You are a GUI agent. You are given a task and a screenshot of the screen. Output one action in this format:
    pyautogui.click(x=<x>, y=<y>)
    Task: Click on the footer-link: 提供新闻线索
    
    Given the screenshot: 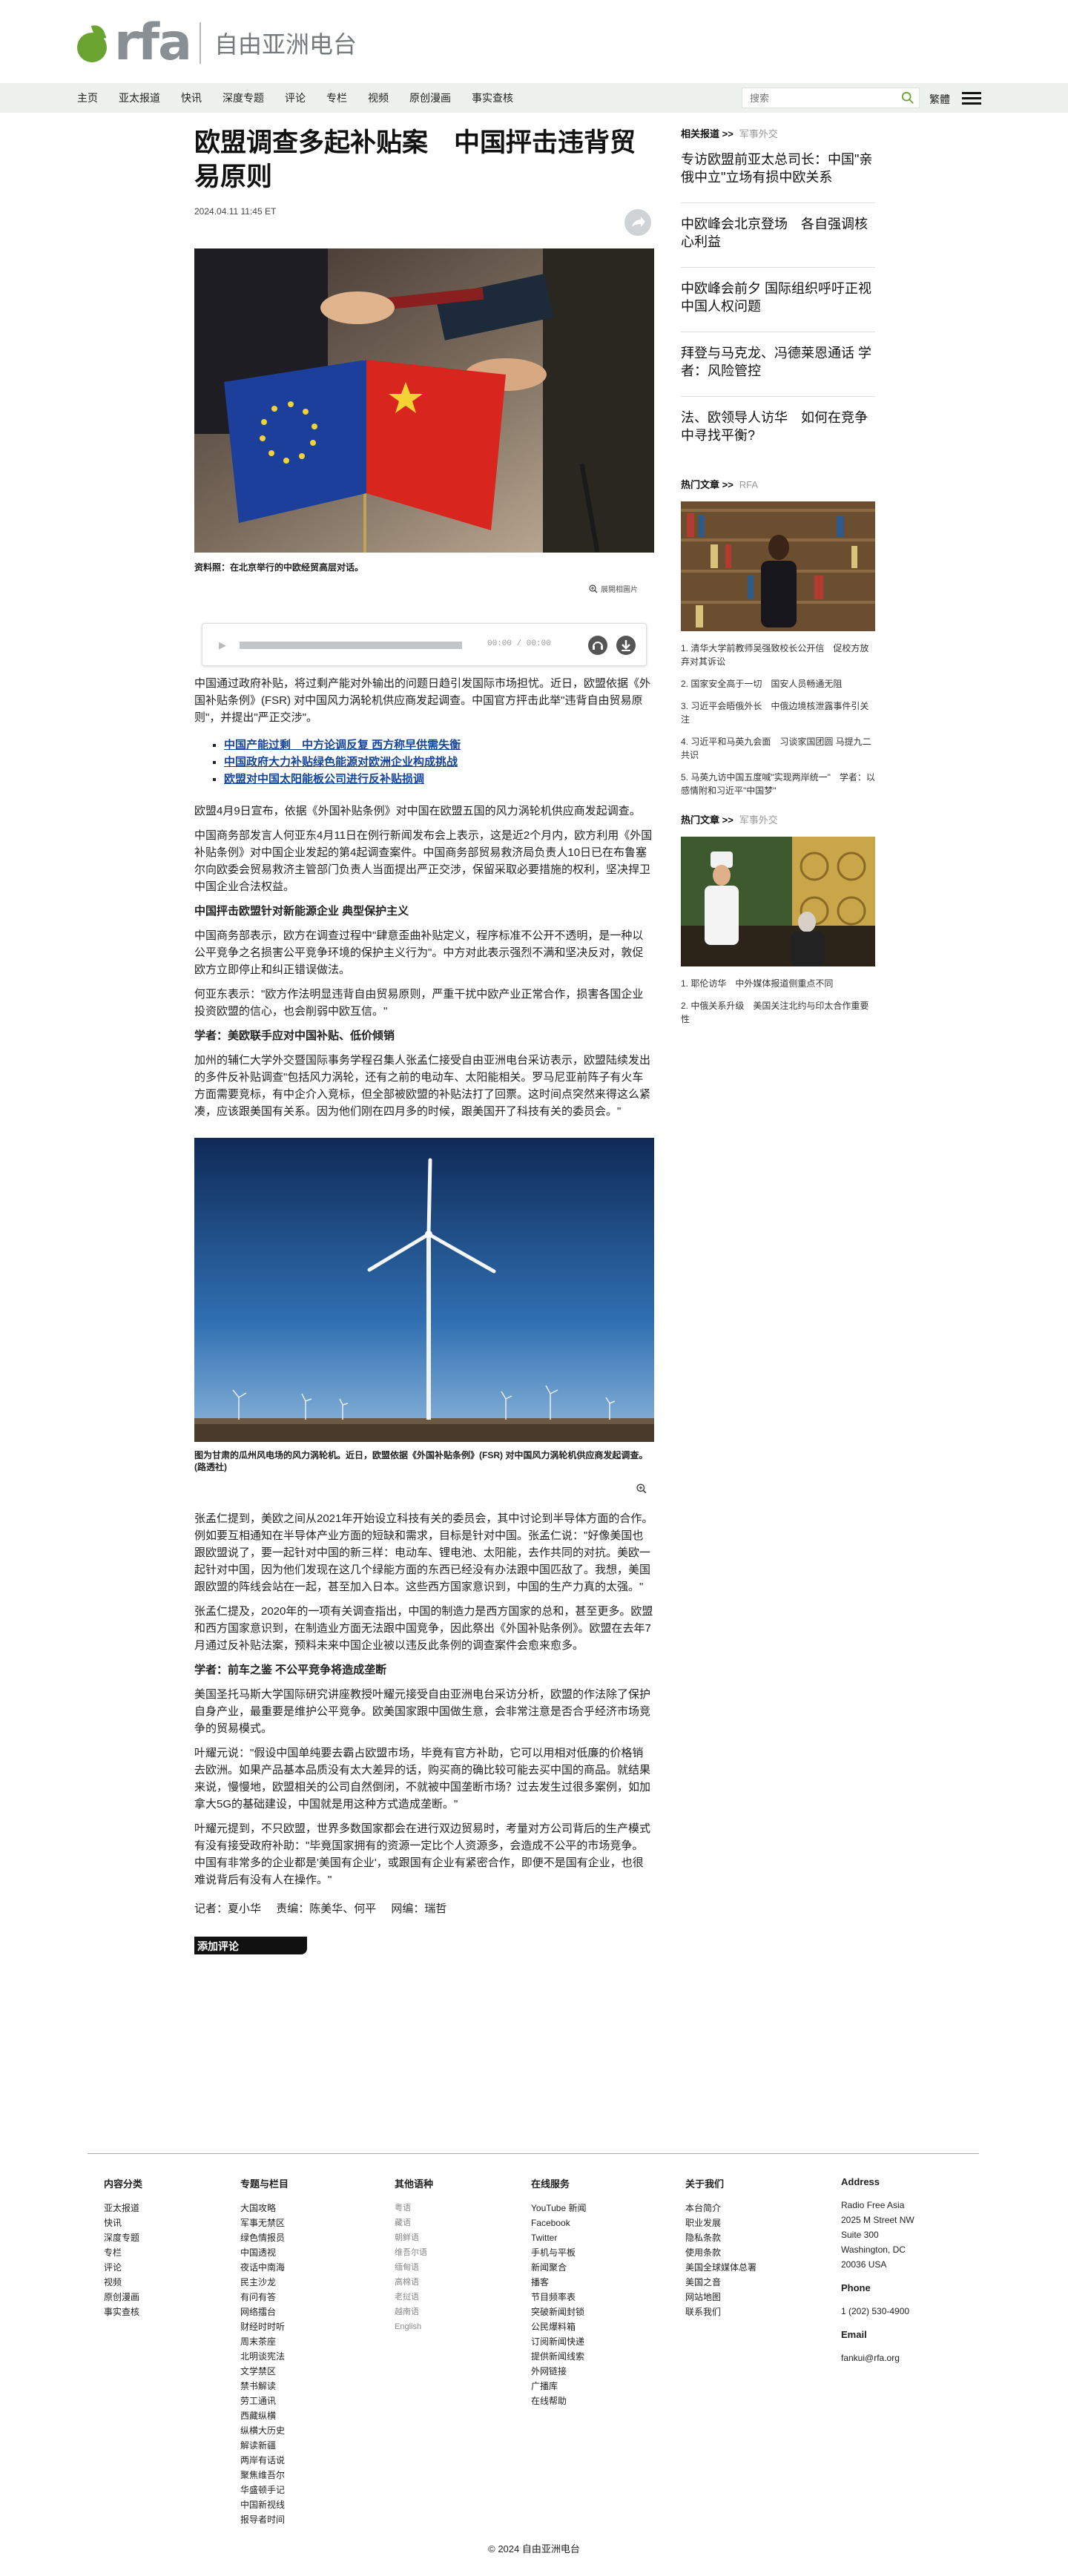 What is the action you would take?
    pyautogui.click(x=559, y=2357)
    